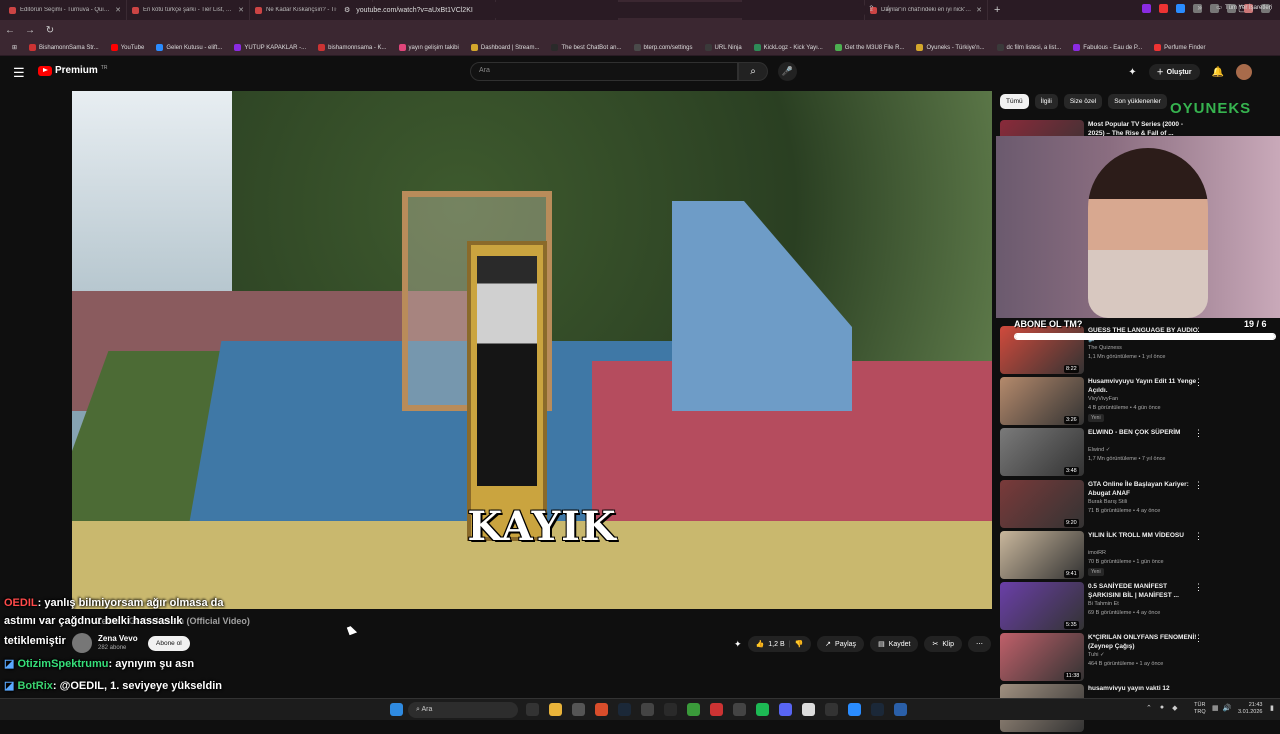 The image size is (1280, 734). What do you see at coordinates (1179, 47) in the screenshot?
I see `bookmark-item: Perfume Finder` at bounding box center [1179, 47].